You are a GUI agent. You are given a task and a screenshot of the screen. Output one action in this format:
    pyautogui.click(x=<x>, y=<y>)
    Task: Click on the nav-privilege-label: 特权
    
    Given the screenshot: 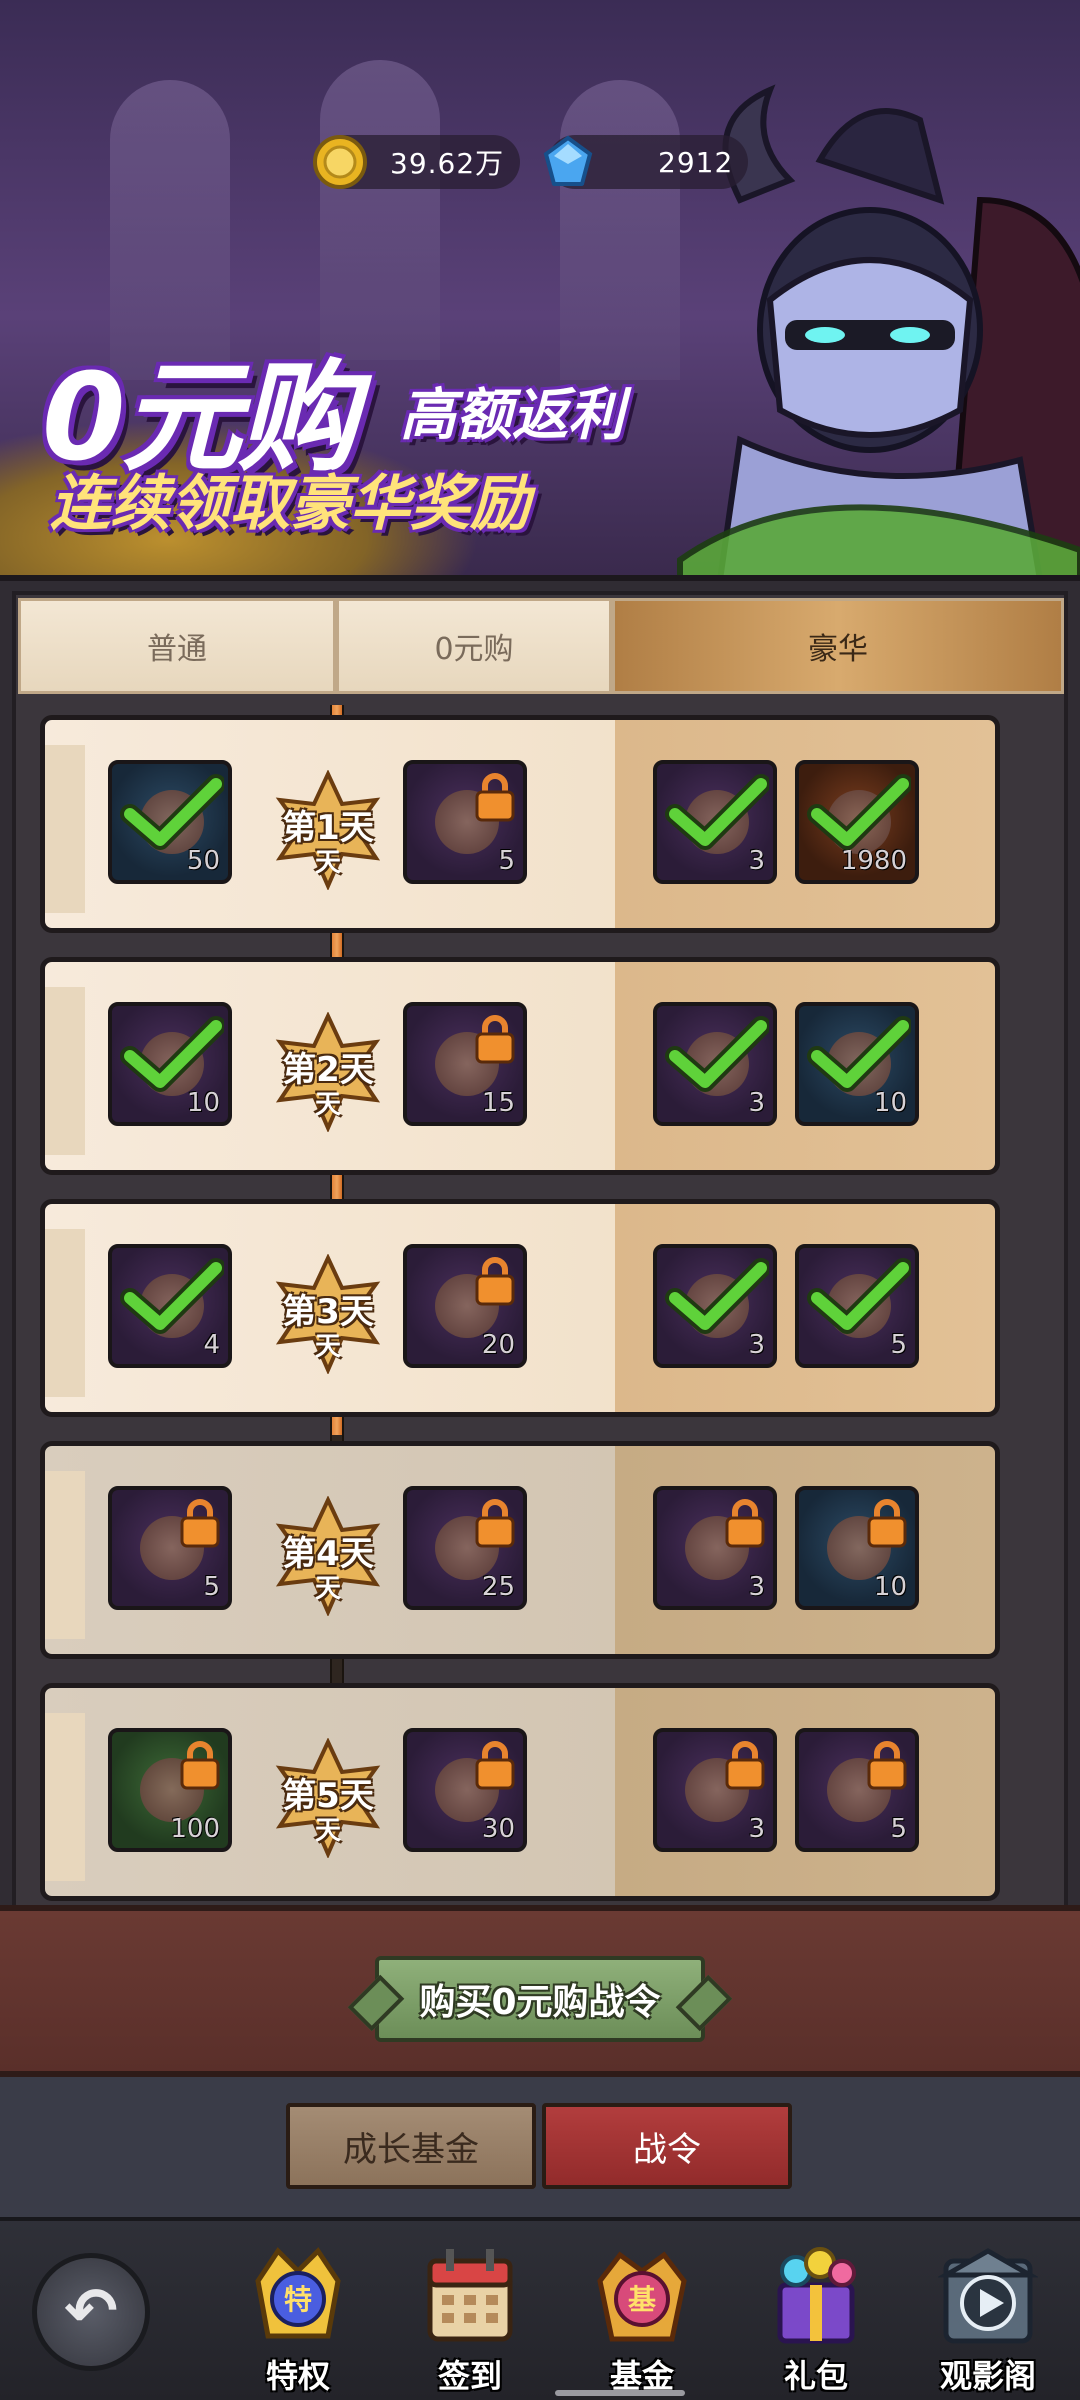 What is the action you would take?
    pyautogui.click(x=297, y=2376)
    